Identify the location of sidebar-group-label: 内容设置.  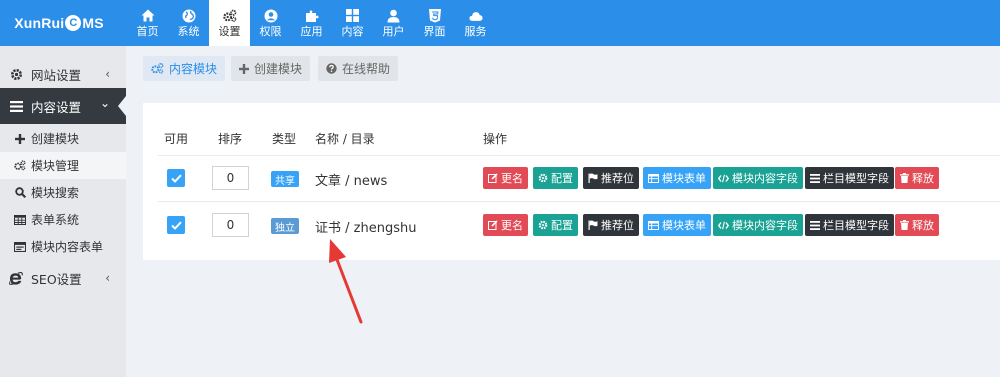
(56, 107).